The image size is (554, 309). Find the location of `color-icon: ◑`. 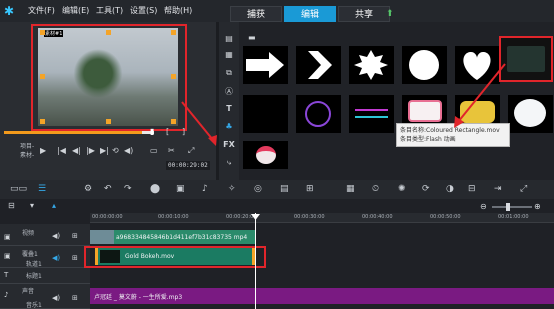

color-icon: ◑ is located at coordinates (450, 189).